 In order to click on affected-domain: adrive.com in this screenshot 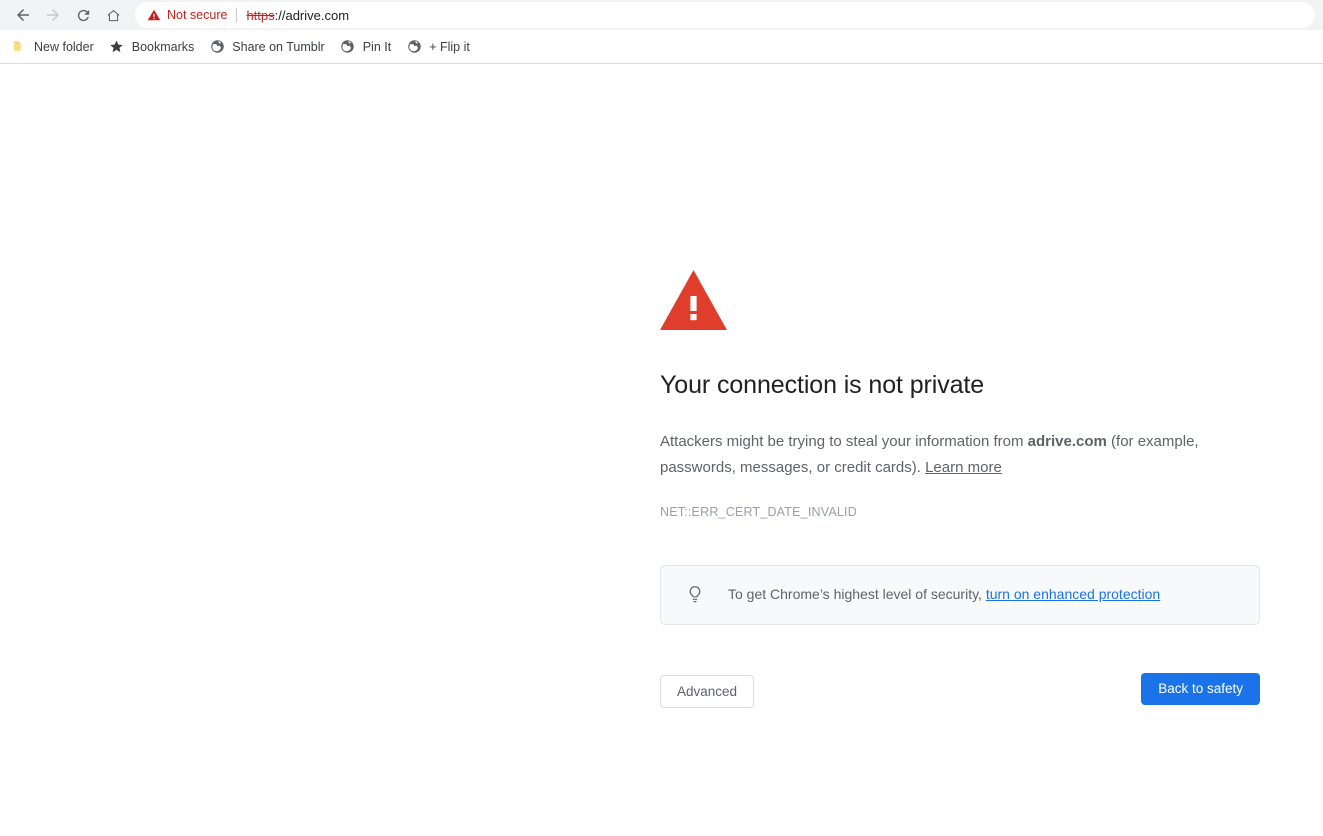, I will do `click(1067, 442)`.